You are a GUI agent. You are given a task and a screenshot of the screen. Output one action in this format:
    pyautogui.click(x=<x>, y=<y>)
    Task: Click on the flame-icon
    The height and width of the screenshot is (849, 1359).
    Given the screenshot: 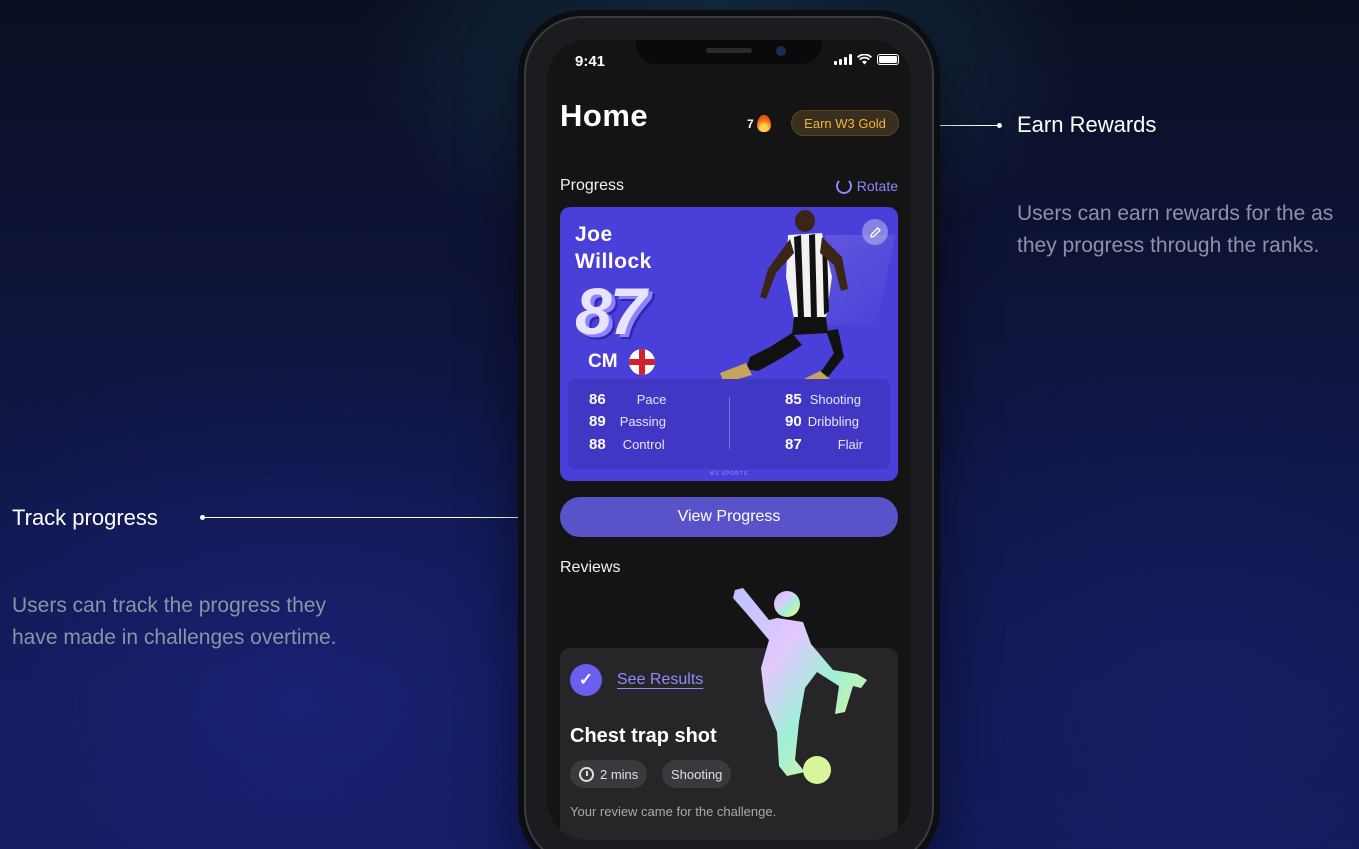 What is the action you would take?
    pyautogui.click(x=763, y=123)
    